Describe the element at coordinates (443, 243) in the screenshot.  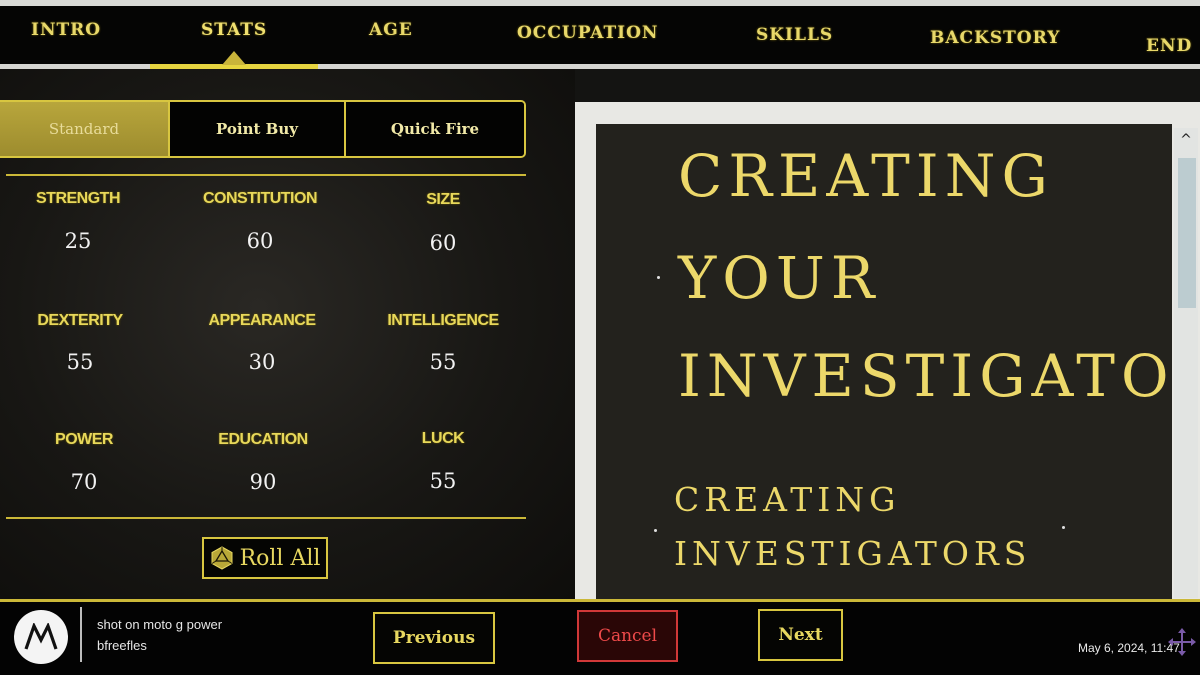
I see `stat-value-size: 60` at that location.